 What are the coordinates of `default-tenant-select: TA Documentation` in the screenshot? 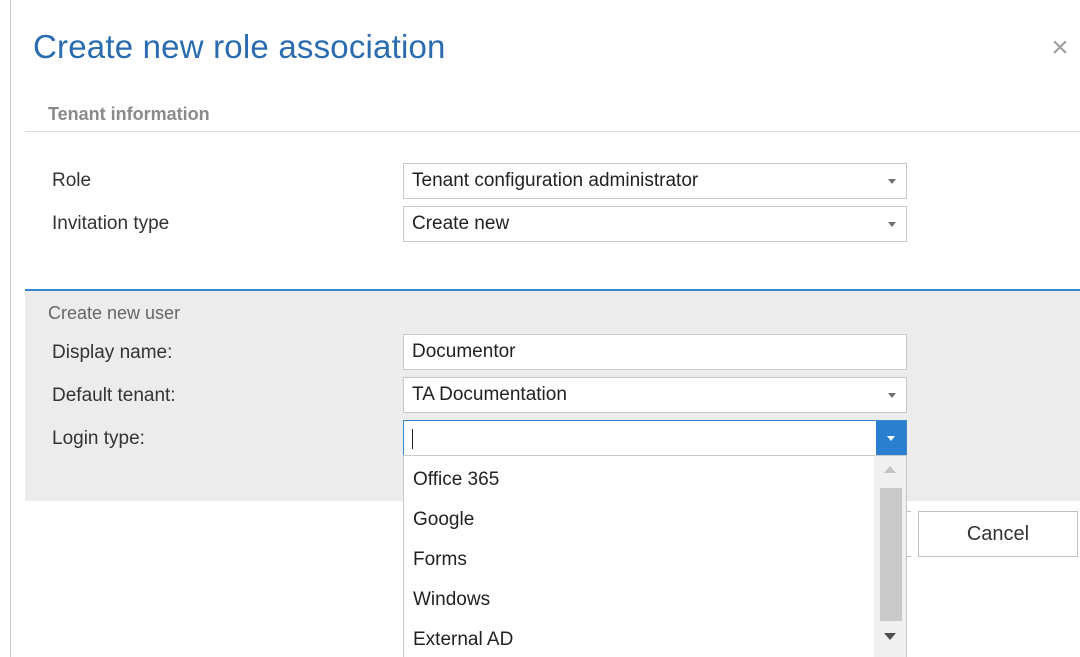 It's located at (655, 395).